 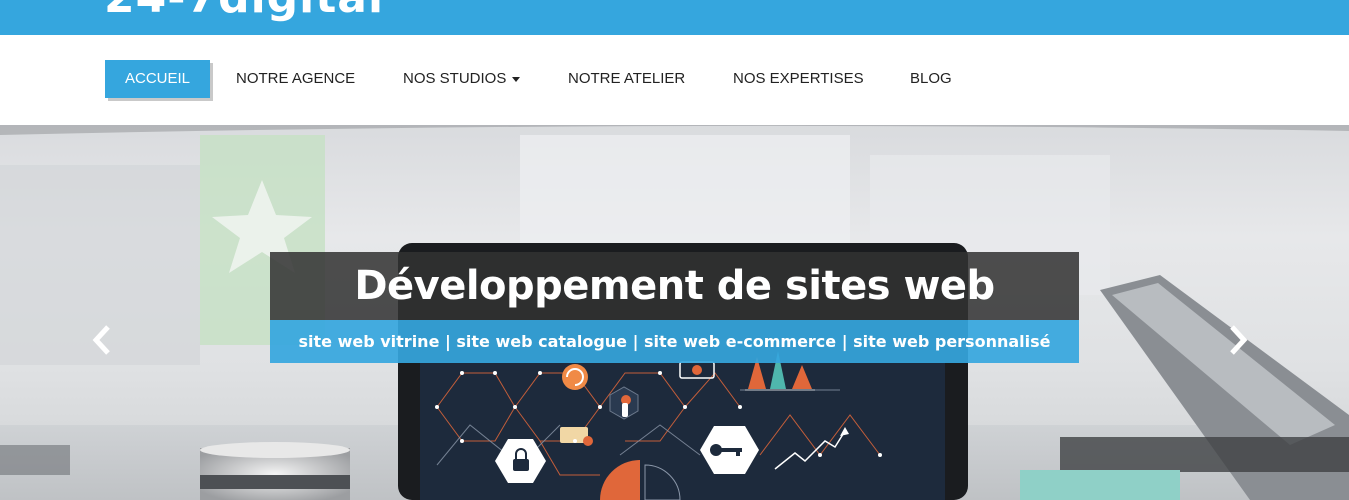 I want to click on site-logo: 24-7digital, so click(x=244, y=11).